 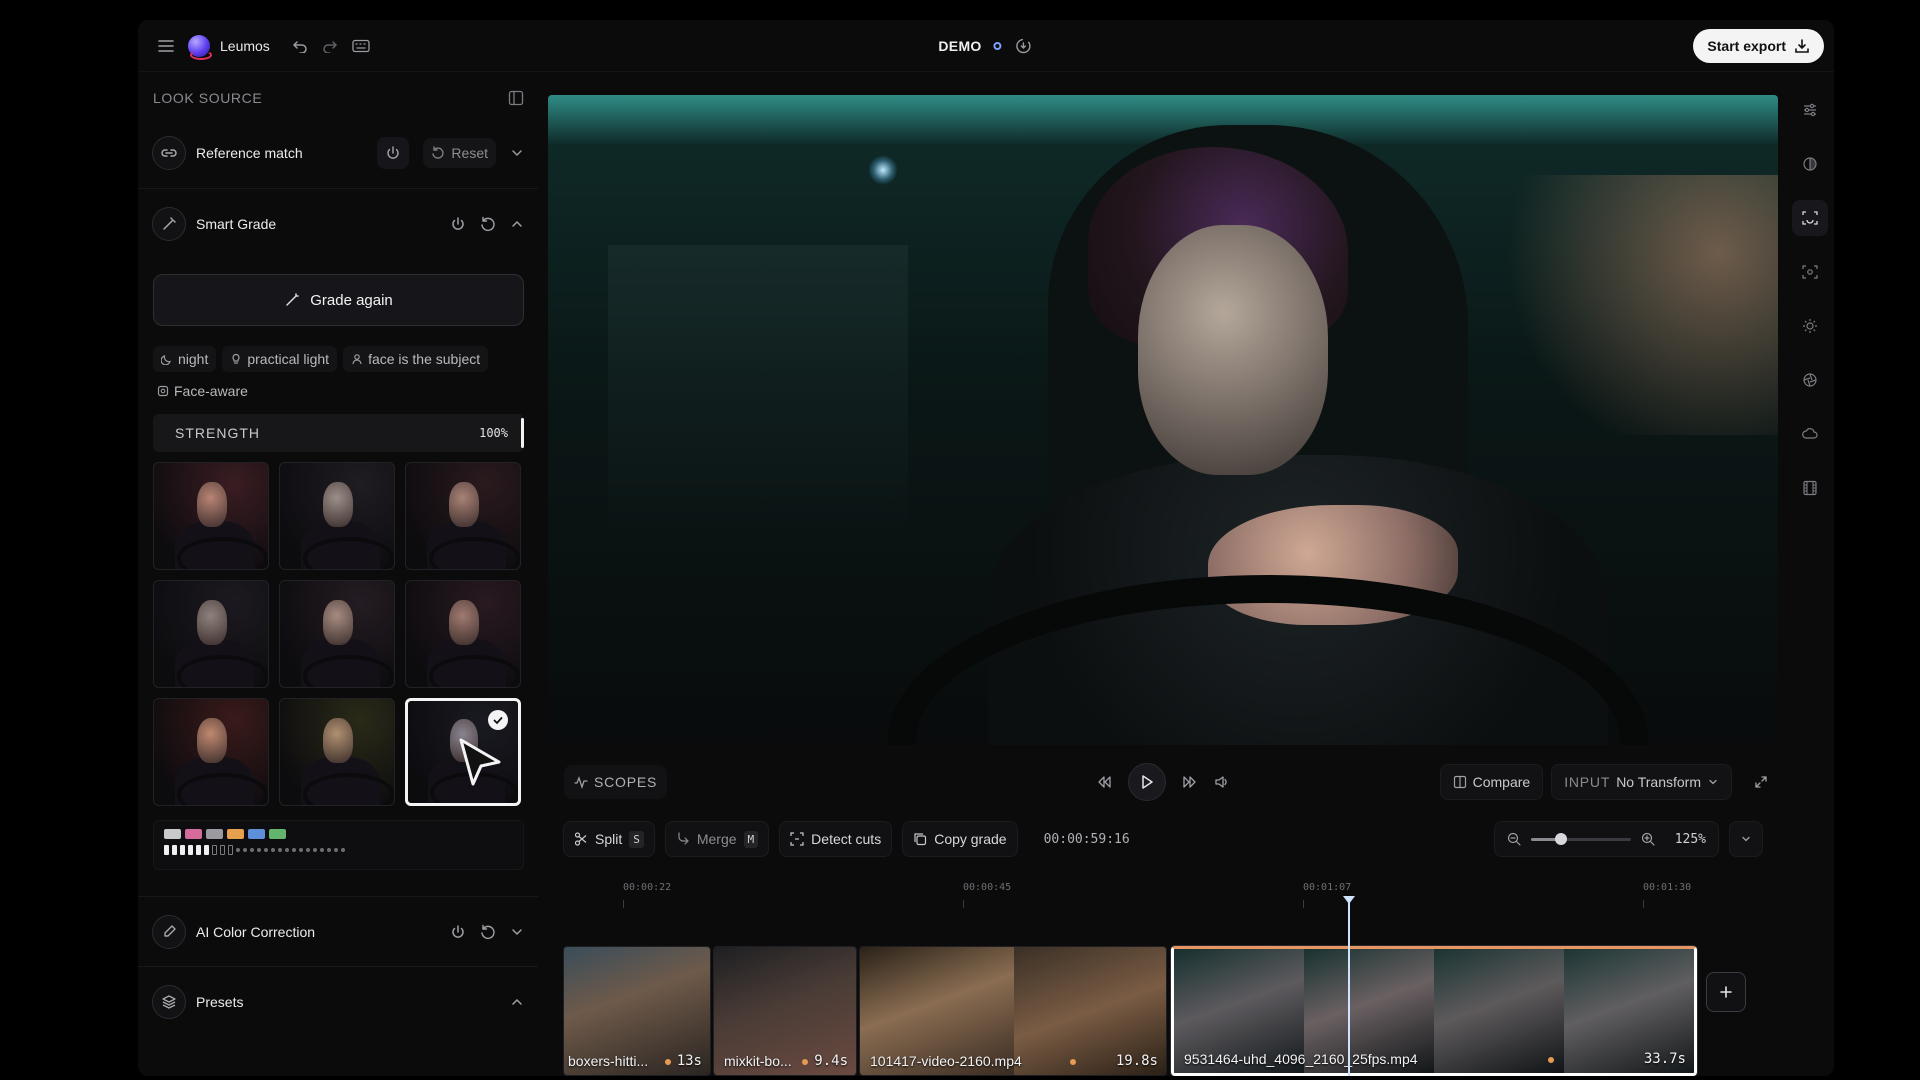 What do you see at coordinates (581, 782) in the screenshot?
I see `waveform-icon` at bounding box center [581, 782].